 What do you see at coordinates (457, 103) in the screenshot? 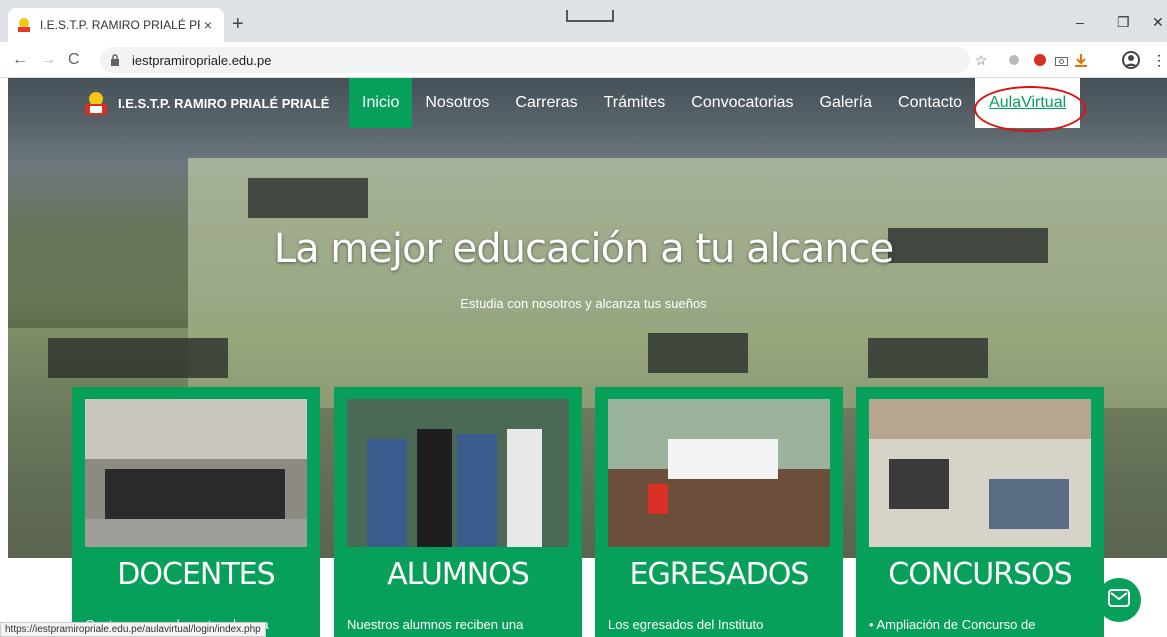
I see `nav-nosotros: Nosotros` at bounding box center [457, 103].